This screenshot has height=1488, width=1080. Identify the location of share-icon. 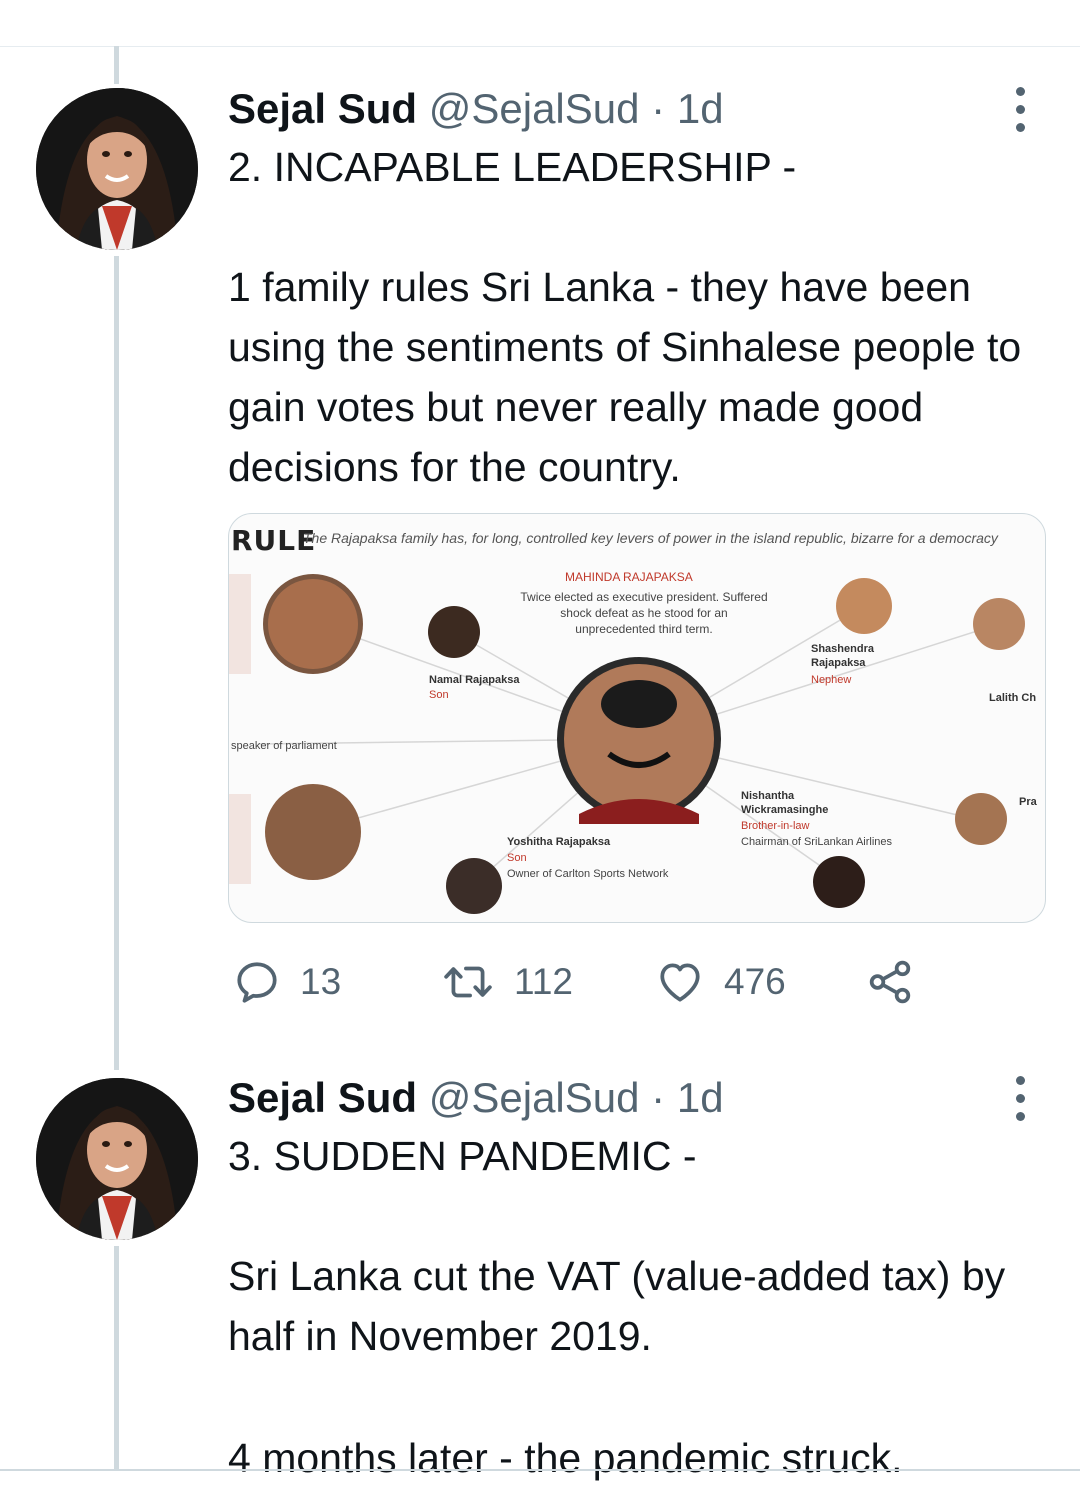
(890, 982).